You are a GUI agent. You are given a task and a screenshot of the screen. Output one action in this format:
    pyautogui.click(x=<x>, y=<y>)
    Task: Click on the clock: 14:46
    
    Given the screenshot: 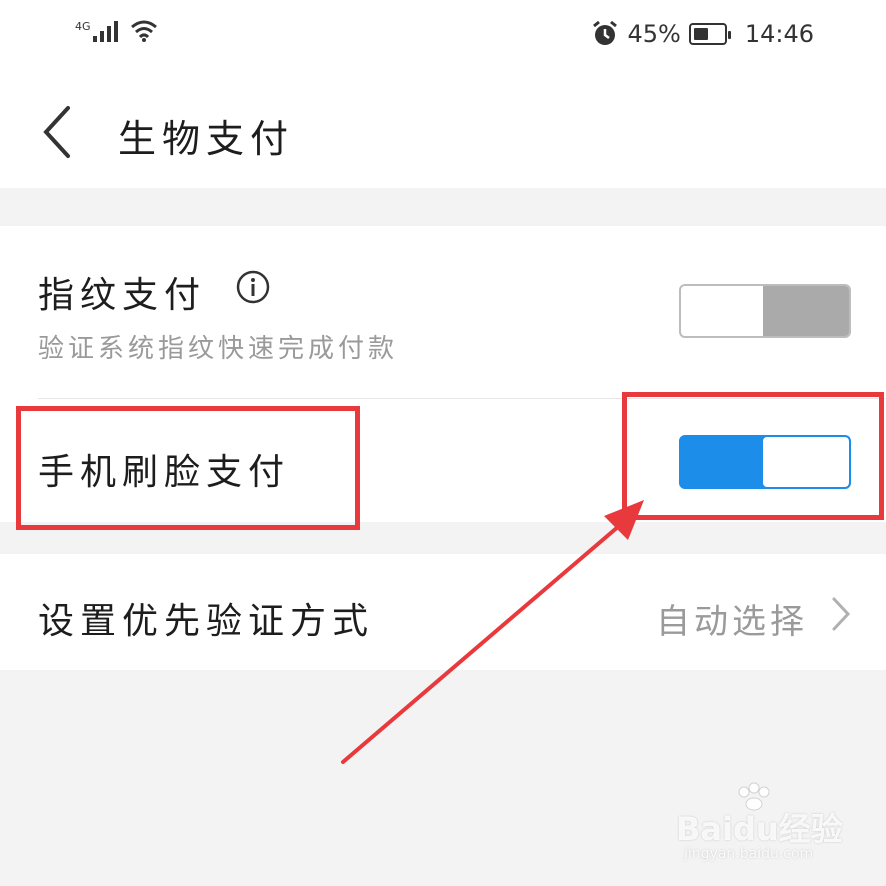 What is the action you would take?
    pyautogui.click(x=779, y=34)
    